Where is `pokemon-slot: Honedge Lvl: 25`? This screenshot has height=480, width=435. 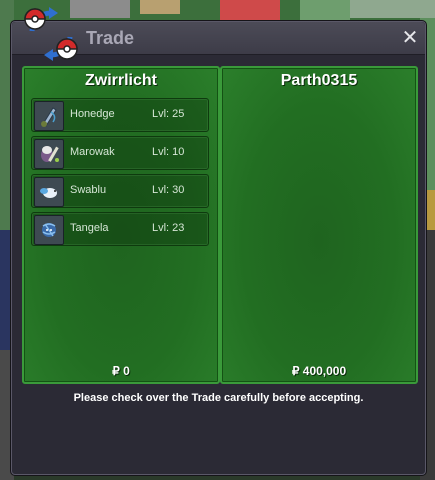
pokemon-slot: Honedge Lvl: 25 is located at coordinates (120, 115).